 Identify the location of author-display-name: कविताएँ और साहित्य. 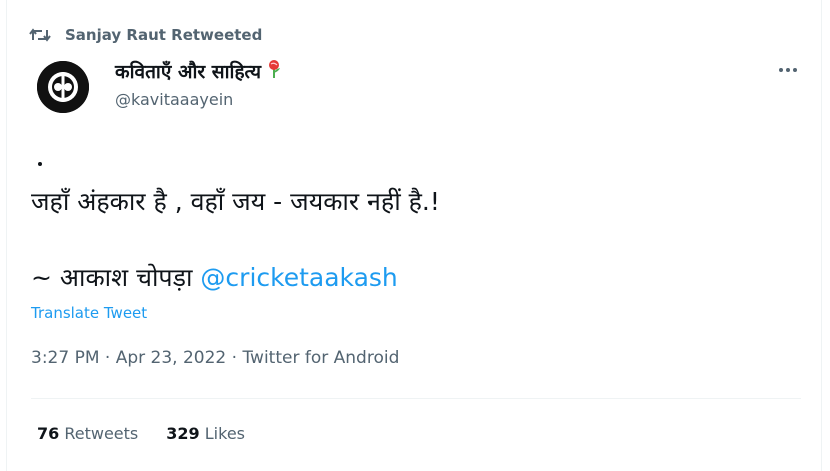
(198, 71).